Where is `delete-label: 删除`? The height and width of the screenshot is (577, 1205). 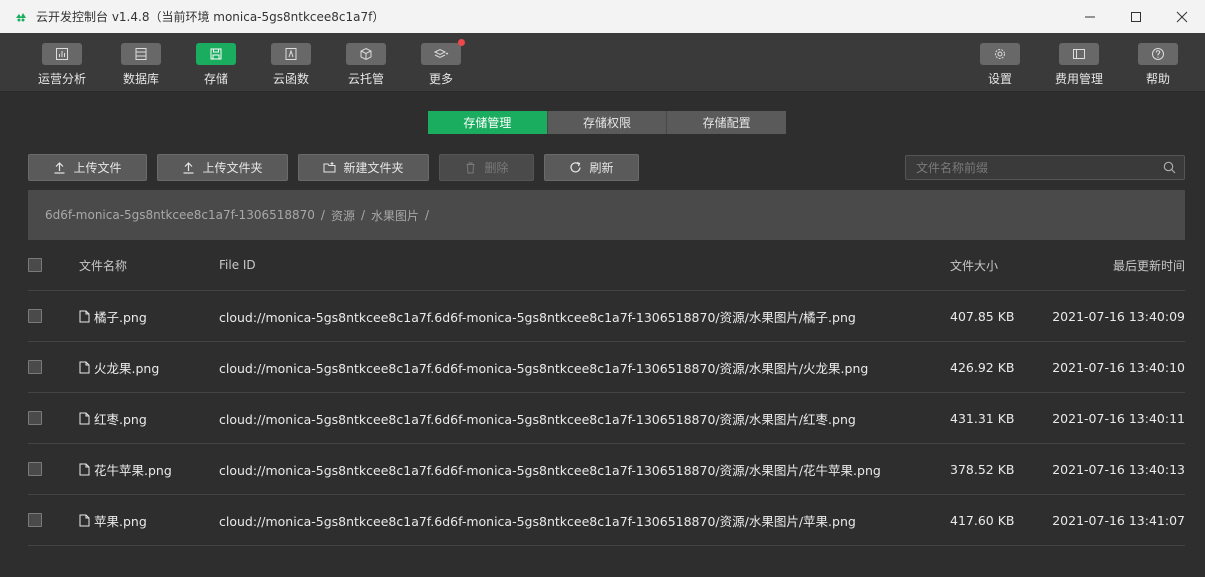
delete-label: 删除 is located at coordinates (496, 168).